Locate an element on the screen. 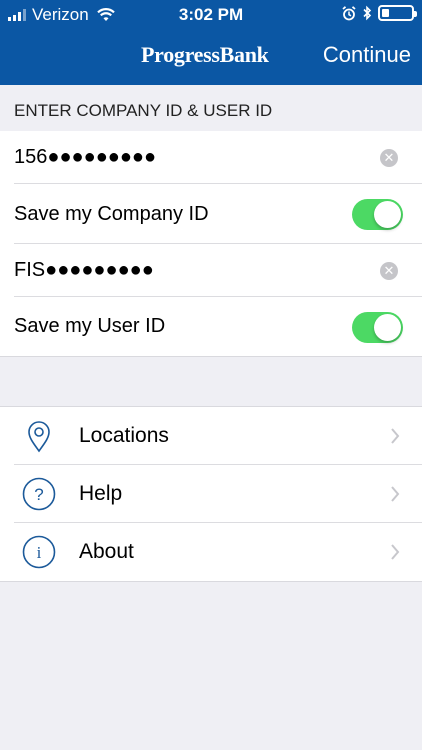  location-pin-icon is located at coordinates (39, 437).